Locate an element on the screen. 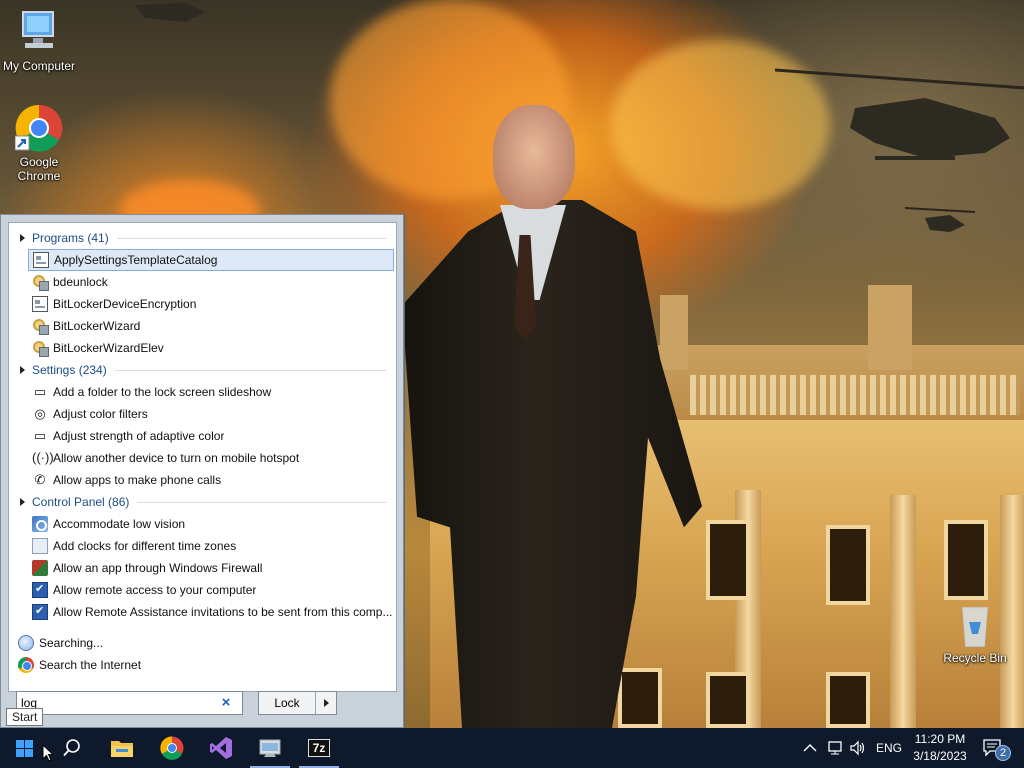  taskbar-file-explorer is located at coordinates (122, 748).